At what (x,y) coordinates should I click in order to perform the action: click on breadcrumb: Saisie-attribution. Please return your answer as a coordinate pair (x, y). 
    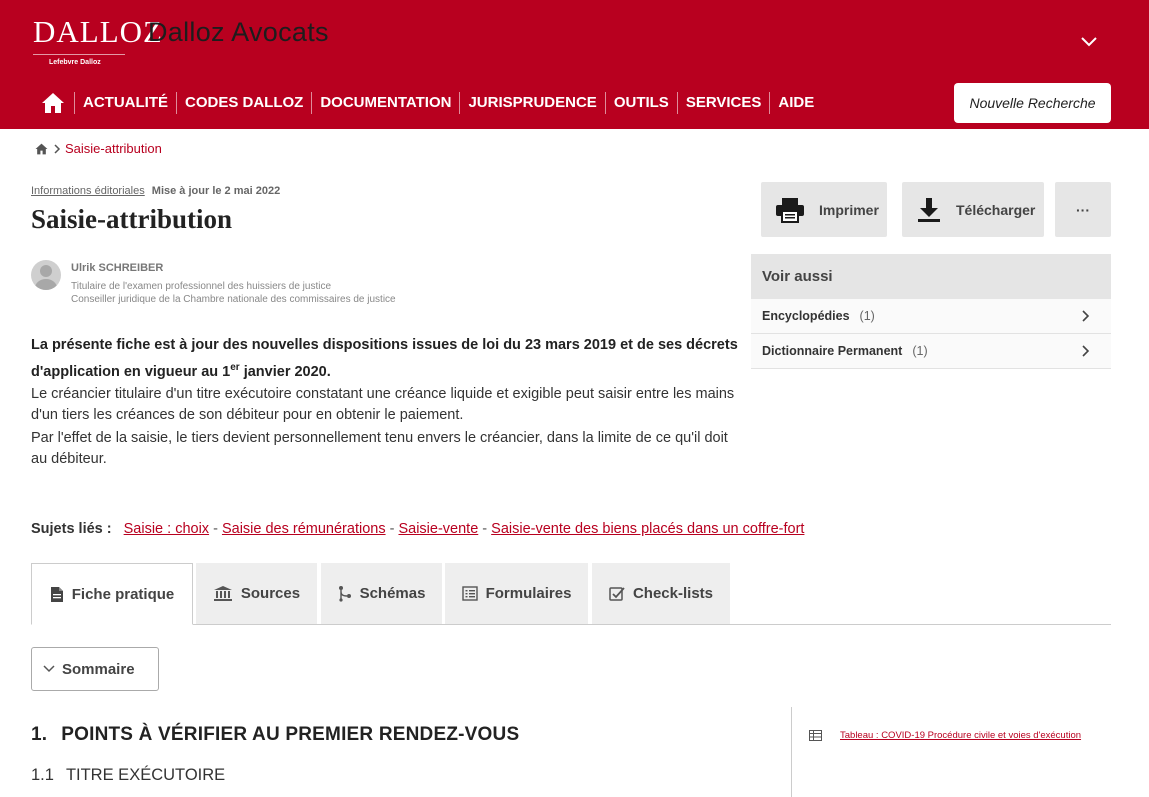
    Looking at the image, I should click on (98, 148).